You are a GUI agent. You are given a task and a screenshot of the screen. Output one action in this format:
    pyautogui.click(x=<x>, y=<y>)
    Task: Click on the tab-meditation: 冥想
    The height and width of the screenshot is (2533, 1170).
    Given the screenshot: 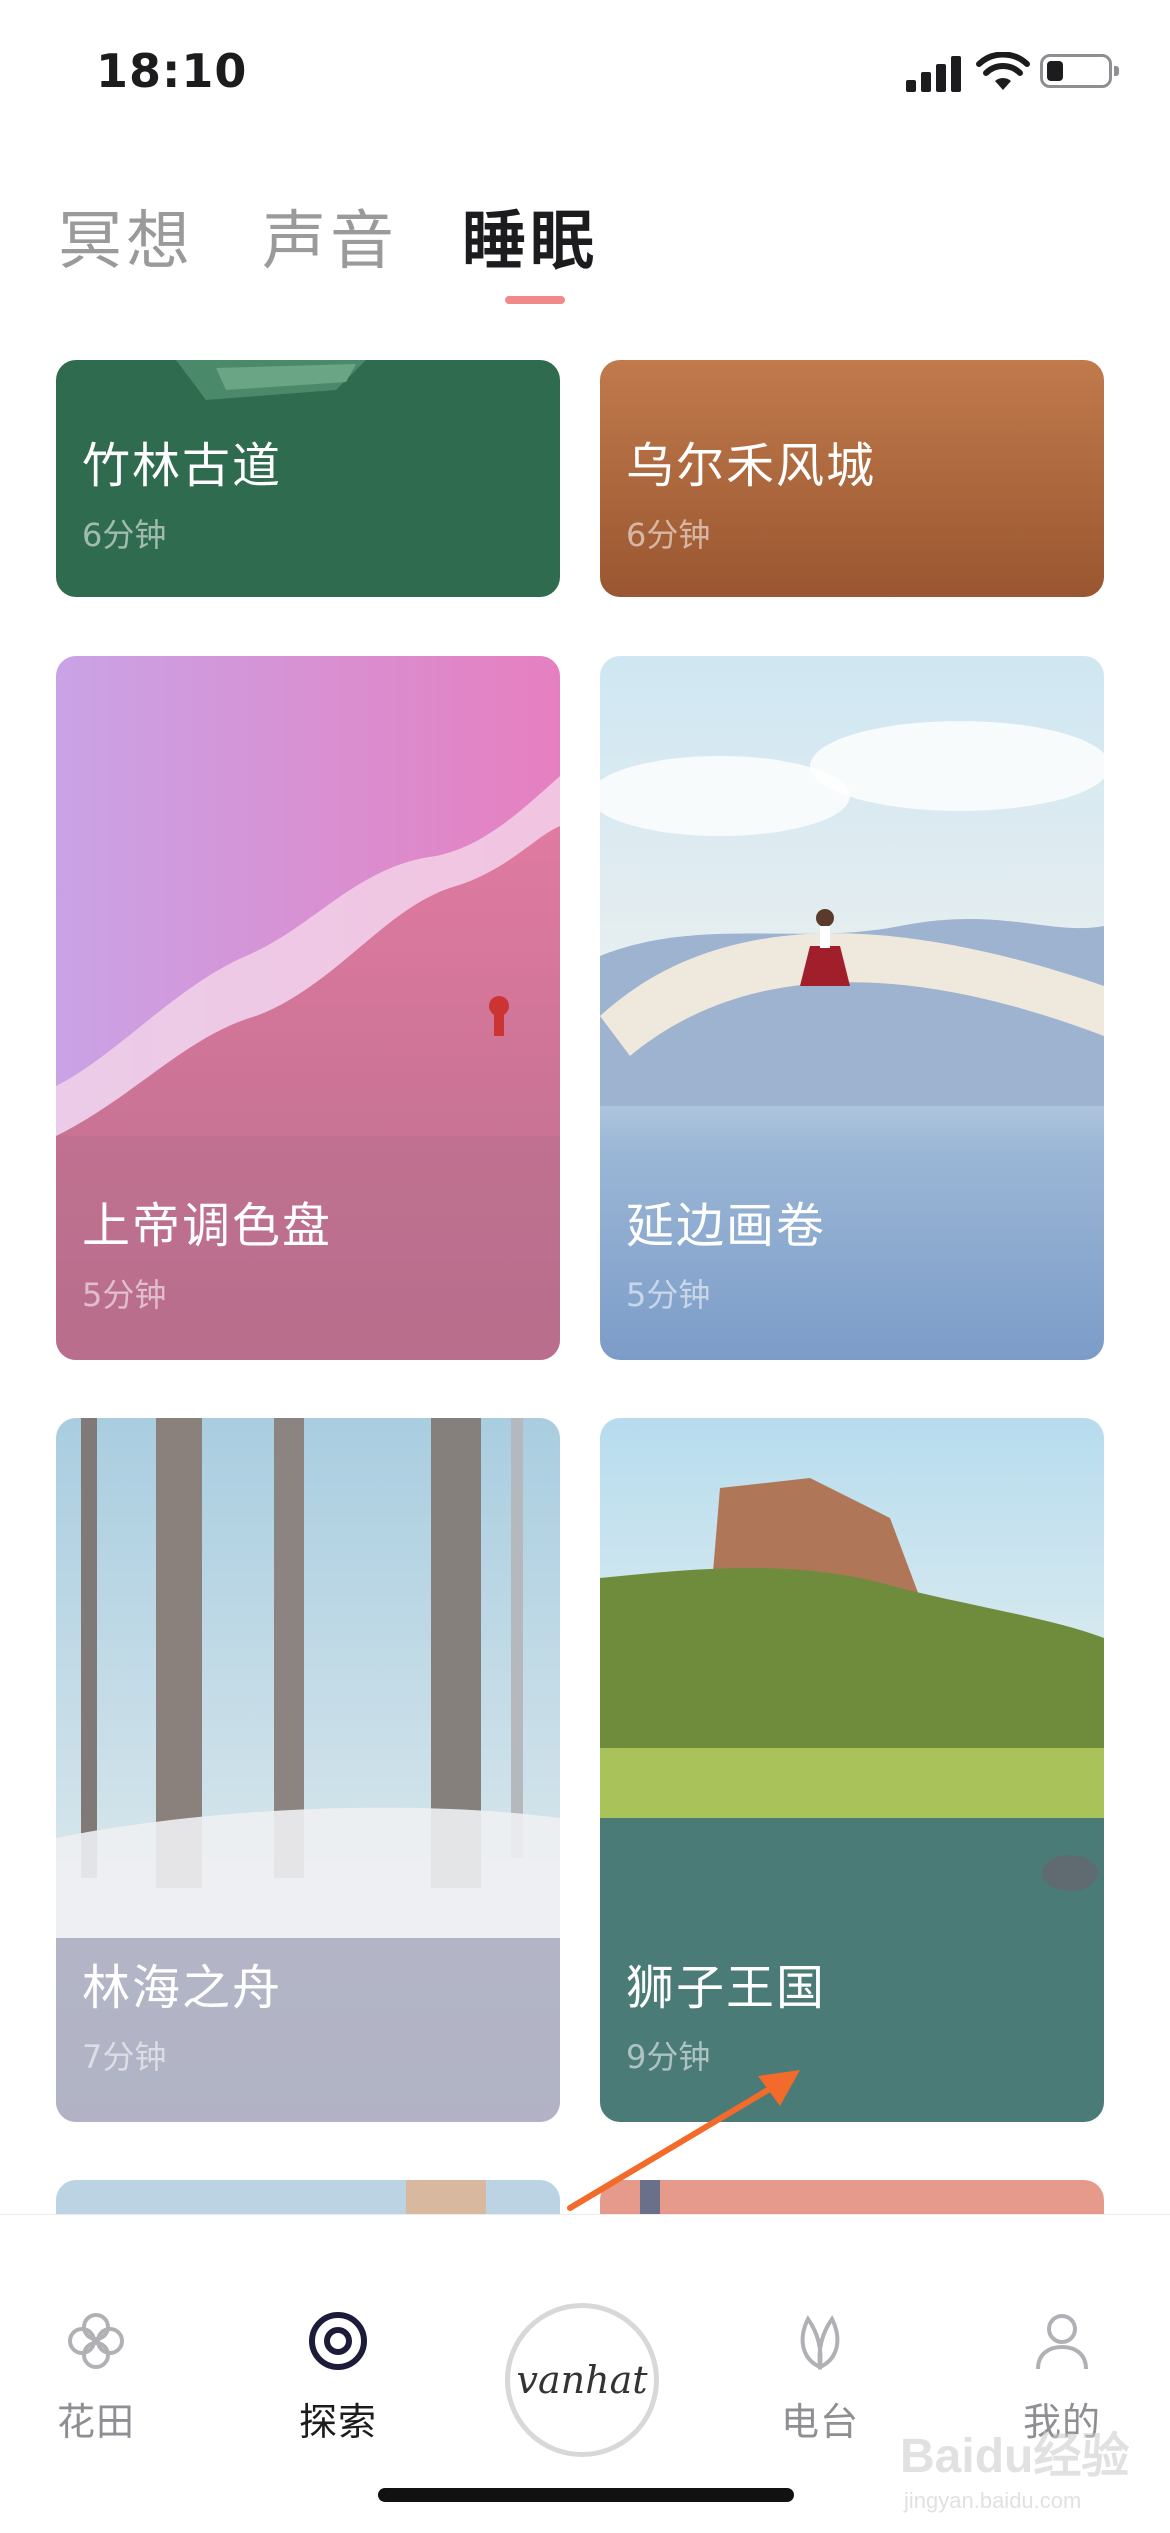 What is the action you would take?
    pyautogui.click(x=126, y=236)
    